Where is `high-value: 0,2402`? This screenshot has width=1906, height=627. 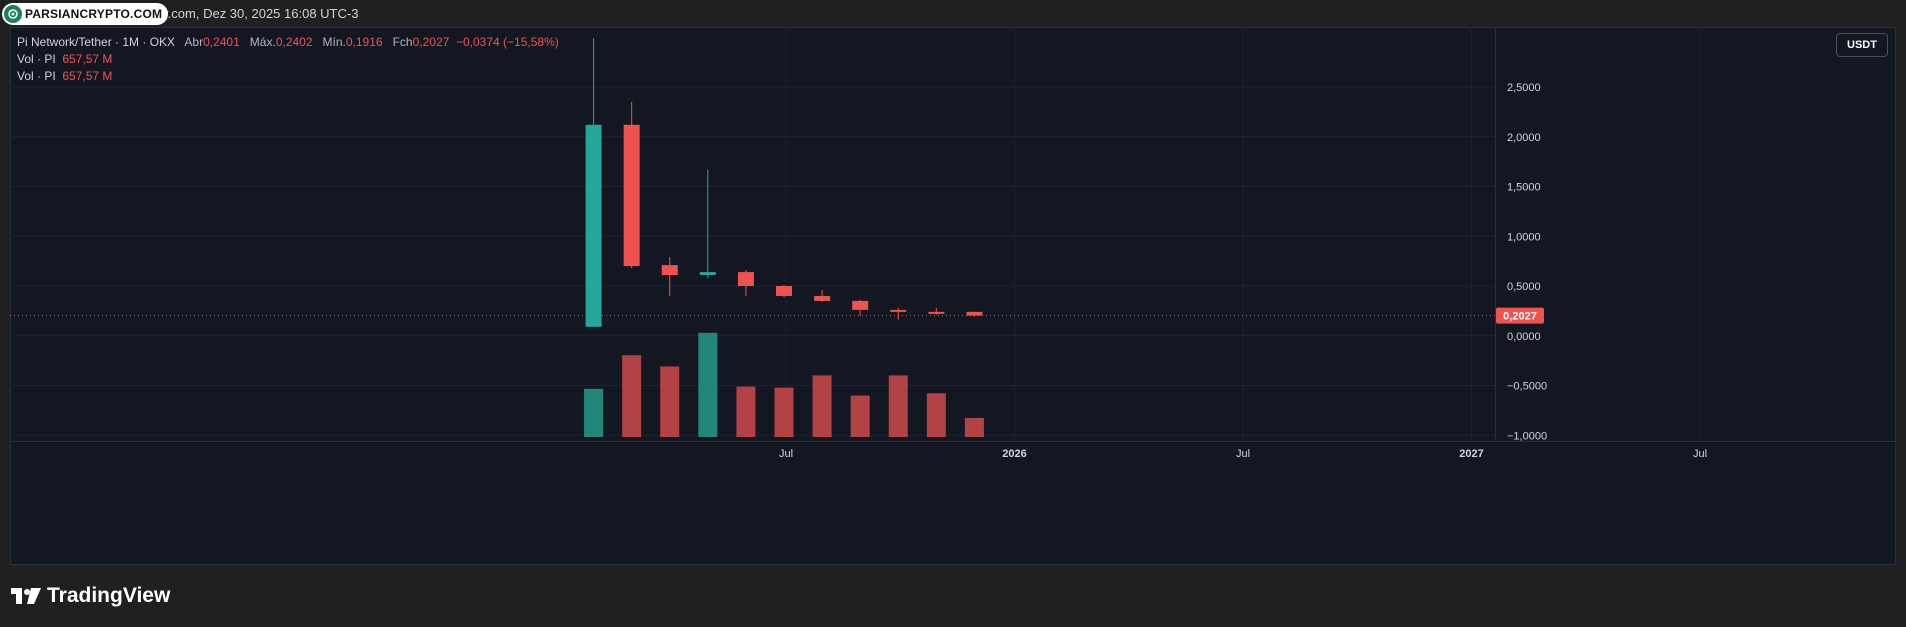
high-value: 0,2402 is located at coordinates (294, 42).